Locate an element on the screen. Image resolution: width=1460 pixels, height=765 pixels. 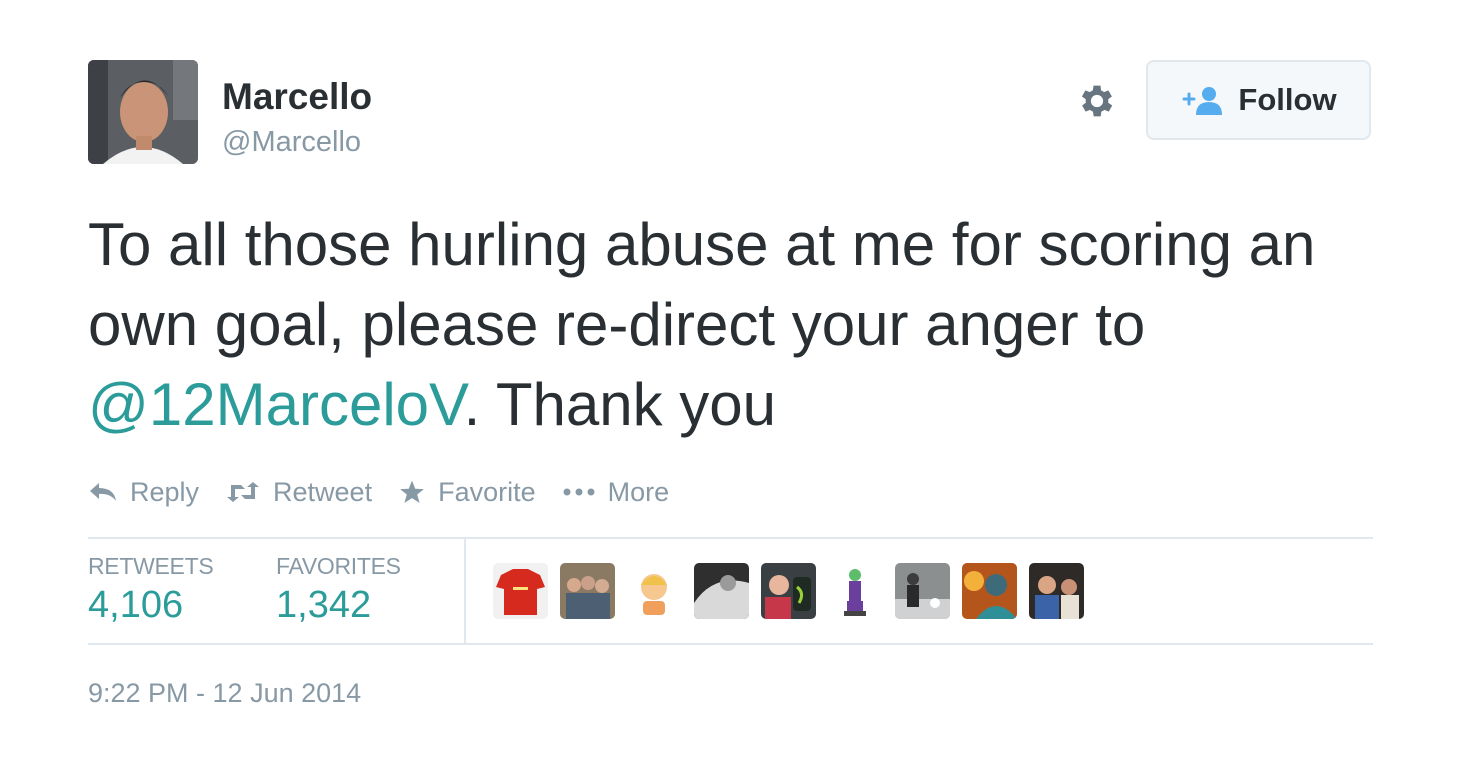
tweet-timestamp: 9:22 PM - 12 Jun 2014 is located at coordinates (224, 693).